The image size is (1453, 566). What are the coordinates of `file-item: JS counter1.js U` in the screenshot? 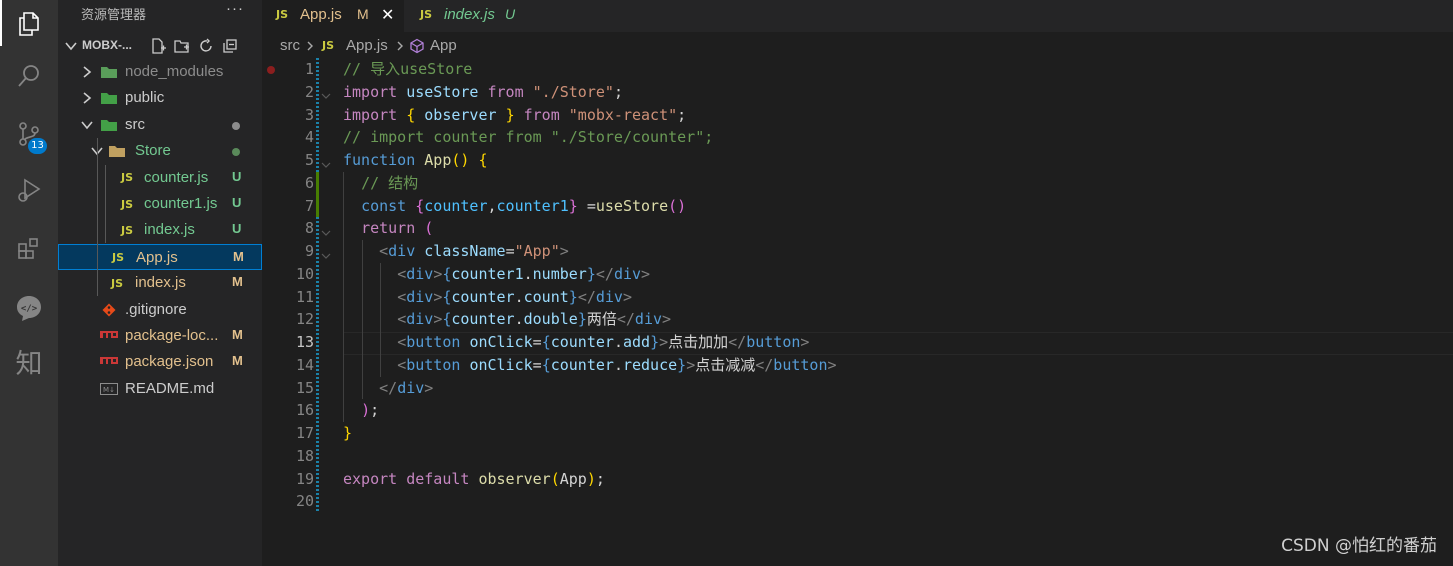 It's located at (160, 204).